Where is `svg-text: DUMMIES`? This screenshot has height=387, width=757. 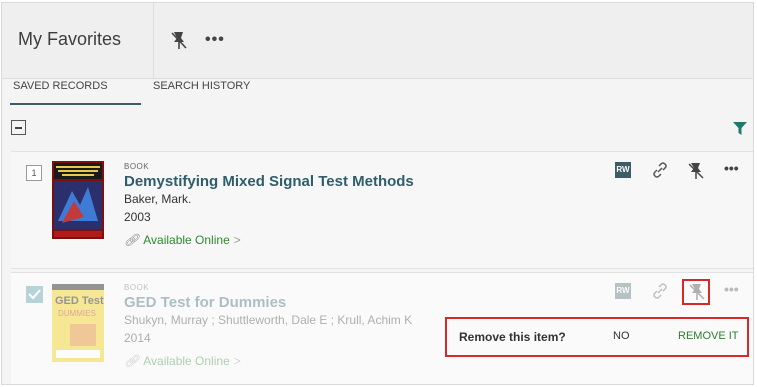
svg-text: DUMMIES is located at coordinates (77, 313).